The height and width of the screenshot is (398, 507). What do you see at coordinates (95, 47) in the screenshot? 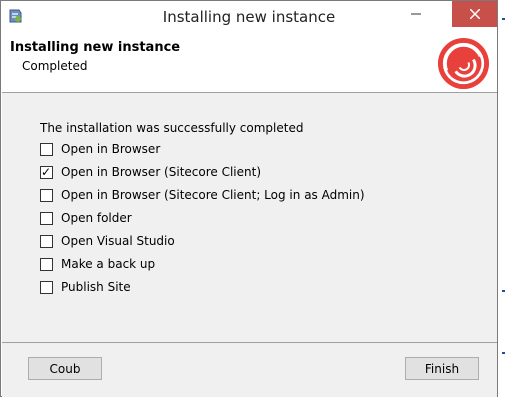
I see `header-title: Installing new instance` at bounding box center [95, 47].